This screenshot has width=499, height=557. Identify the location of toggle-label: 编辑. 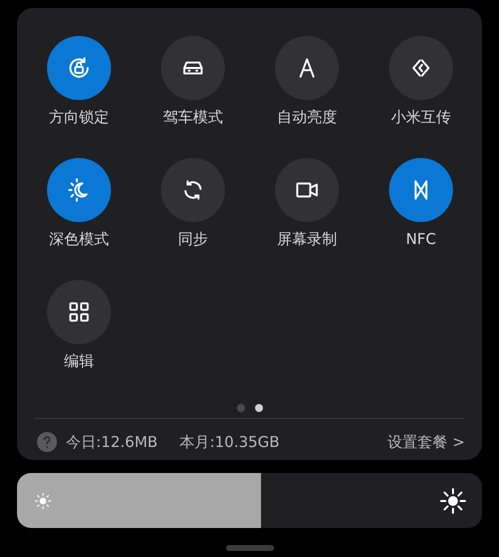
(79, 361).